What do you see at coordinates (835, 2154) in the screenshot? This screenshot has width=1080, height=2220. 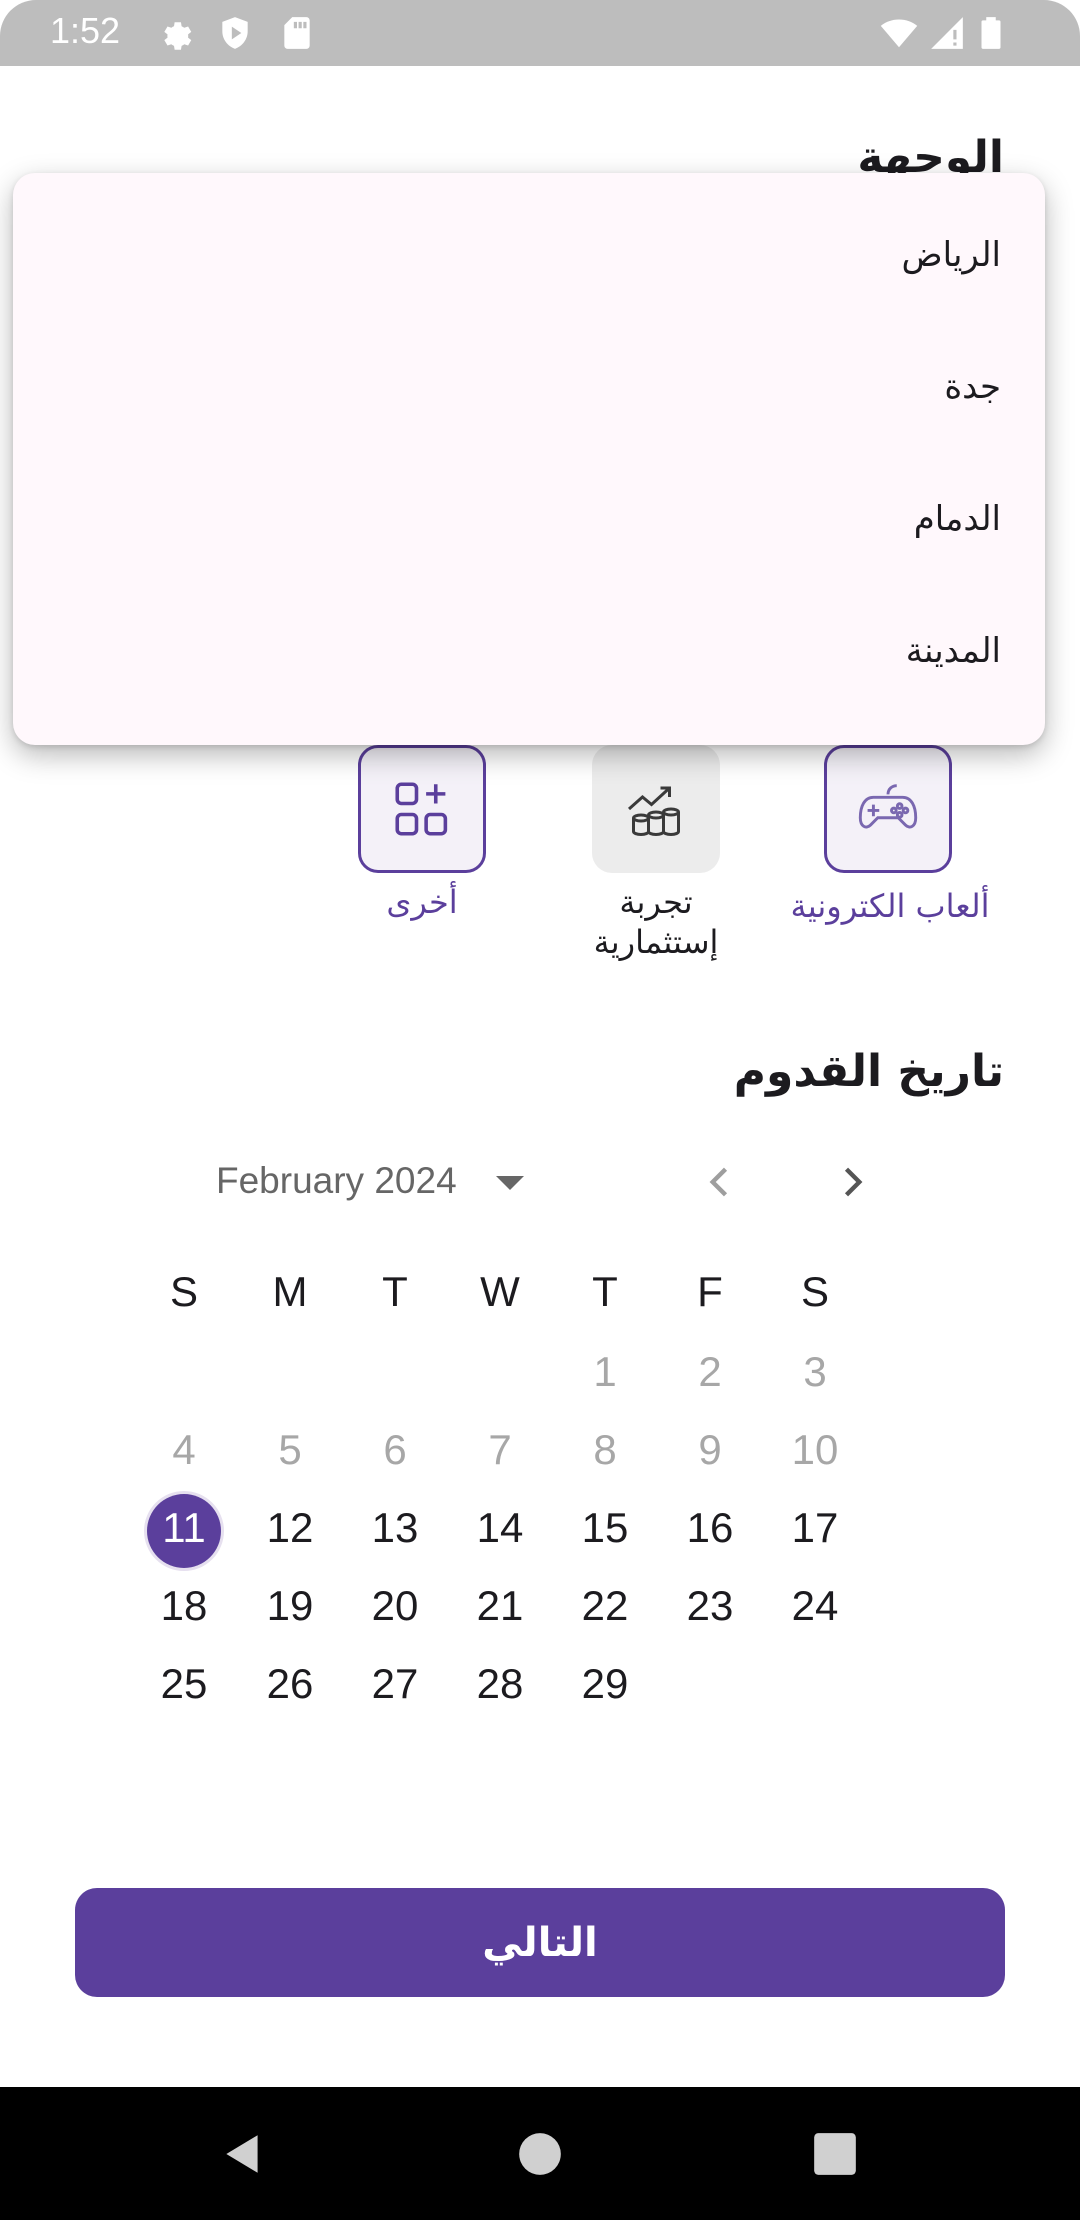 I see `recents-icon` at bounding box center [835, 2154].